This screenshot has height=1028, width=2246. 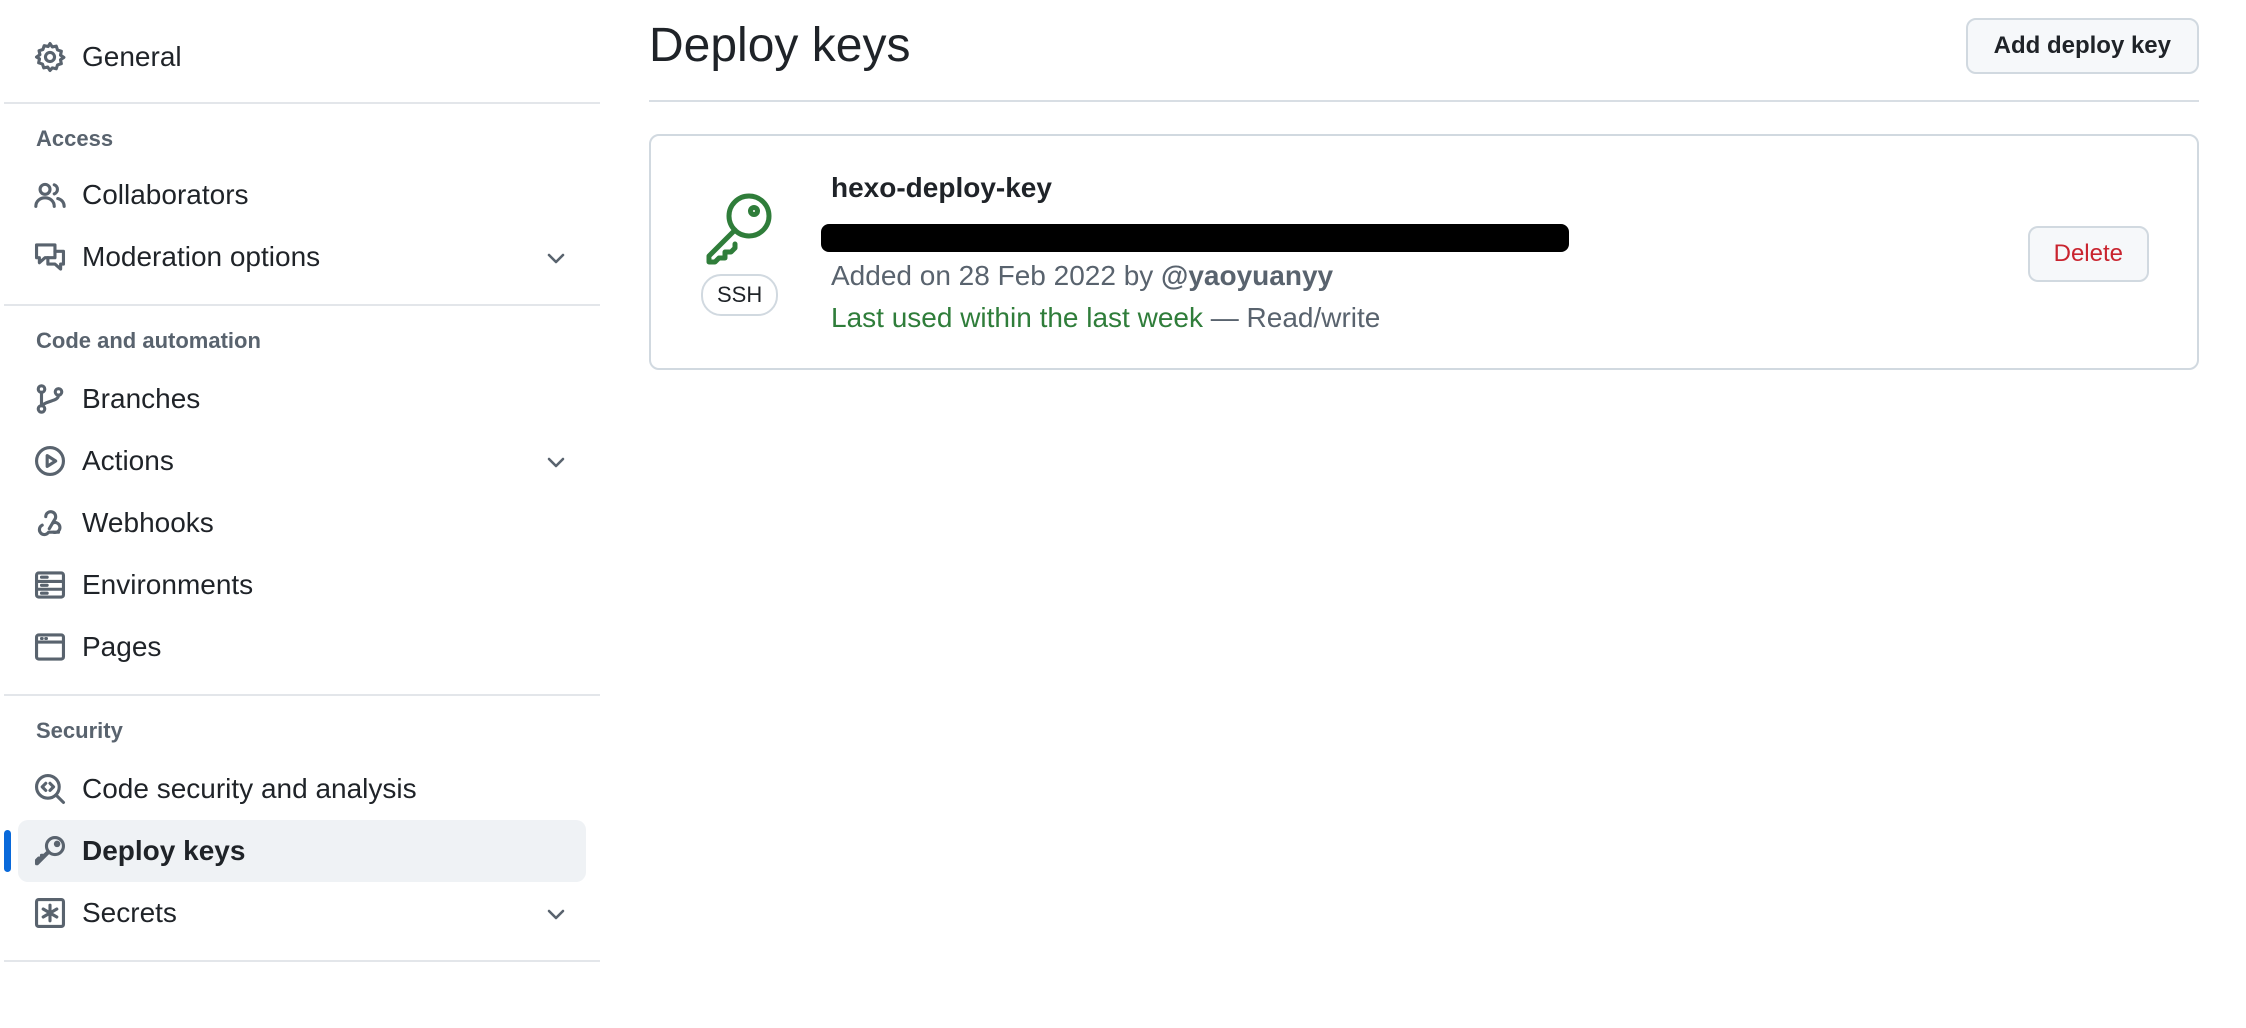 What do you see at coordinates (2088, 254) in the screenshot?
I see `delete-key-button: Delete` at bounding box center [2088, 254].